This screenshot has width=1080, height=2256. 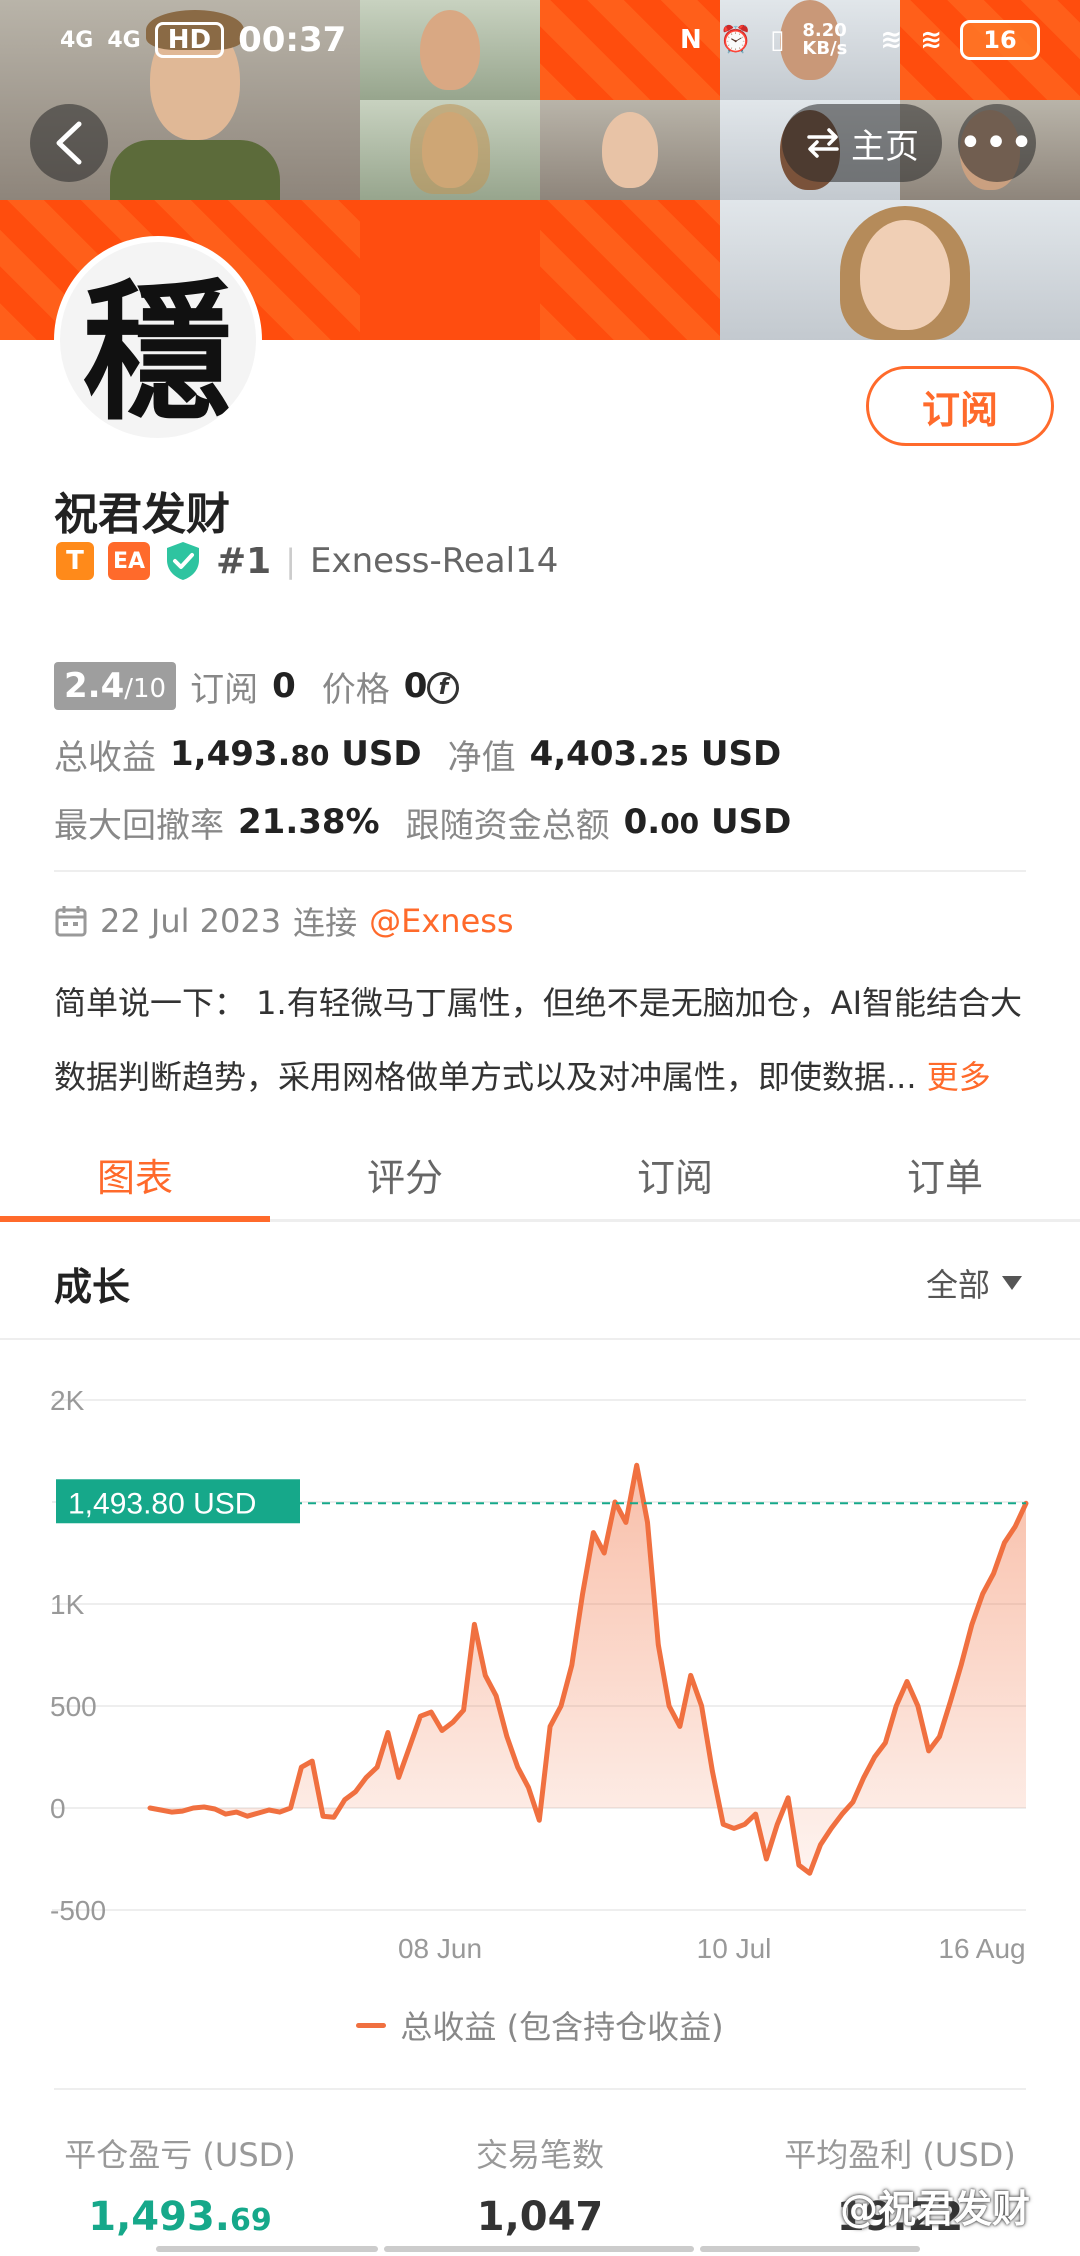 What do you see at coordinates (958, 1285) in the screenshot?
I see `filter-label: 全部` at bounding box center [958, 1285].